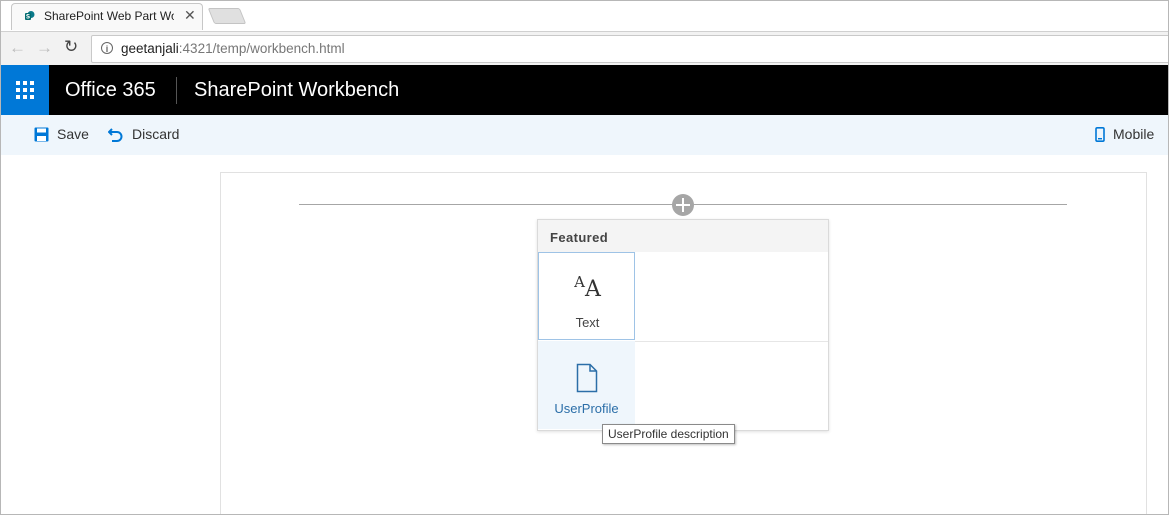 This screenshot has width=1169, height=515. I want to click on toolbox-category-header: Featured, so click(683, 236).